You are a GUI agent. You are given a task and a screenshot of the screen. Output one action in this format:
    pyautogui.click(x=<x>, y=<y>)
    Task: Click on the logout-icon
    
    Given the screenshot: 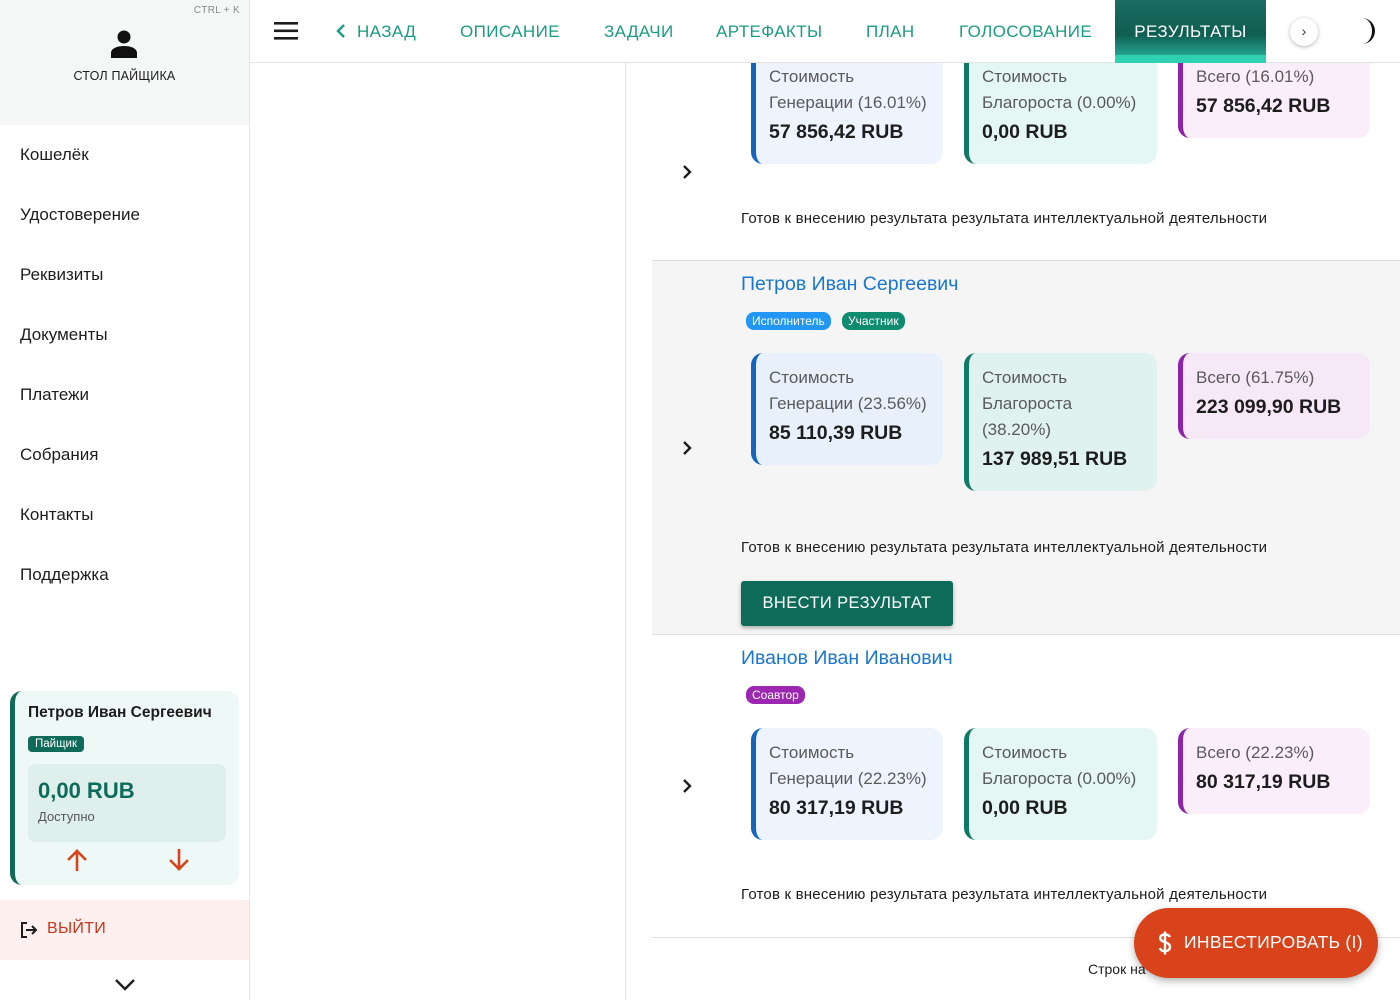 What is the action you would take?
    pyautogui.click(x=29, y=930)
    